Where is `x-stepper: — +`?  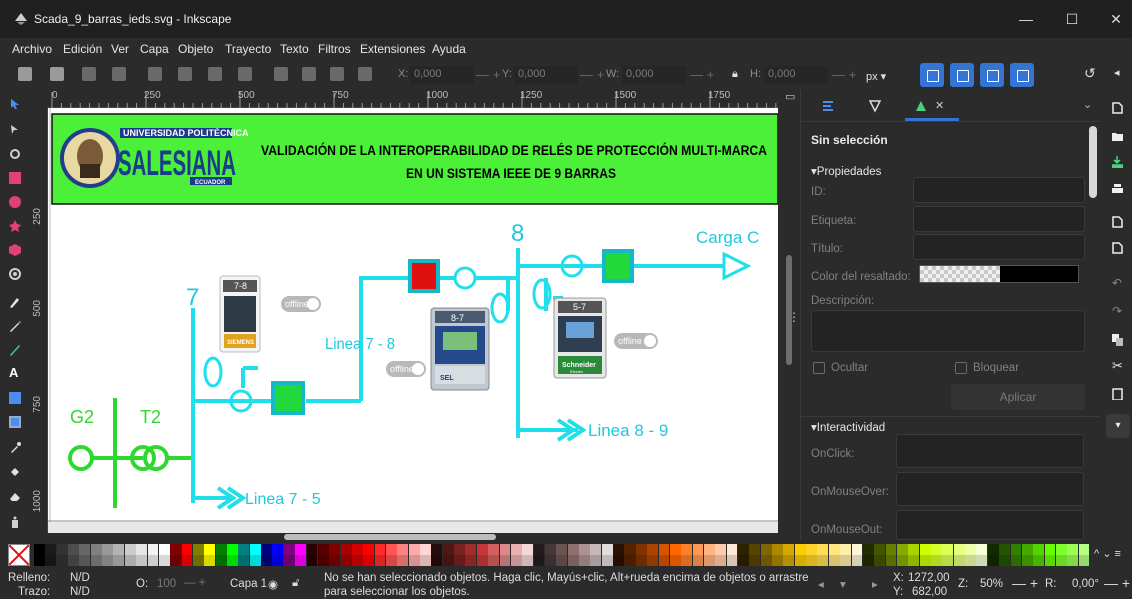
x-stepper: — + is located at coordinates (488, 74).